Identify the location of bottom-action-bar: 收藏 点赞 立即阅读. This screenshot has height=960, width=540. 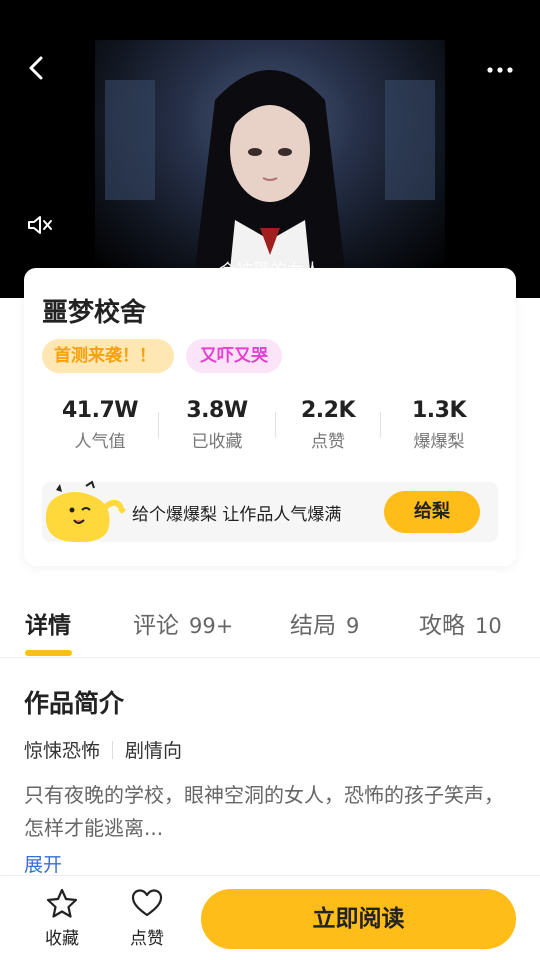
(270, 917).